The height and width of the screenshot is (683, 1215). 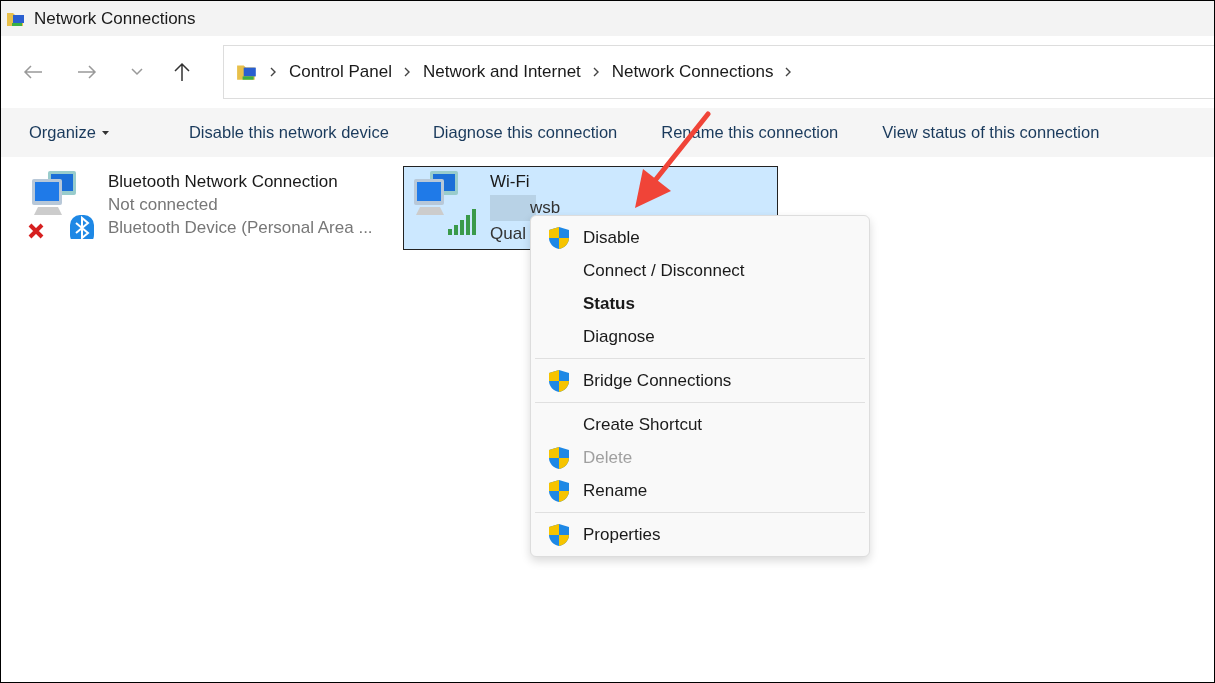 I want to click on chevron-down-icon, so click(x=137, y=72).